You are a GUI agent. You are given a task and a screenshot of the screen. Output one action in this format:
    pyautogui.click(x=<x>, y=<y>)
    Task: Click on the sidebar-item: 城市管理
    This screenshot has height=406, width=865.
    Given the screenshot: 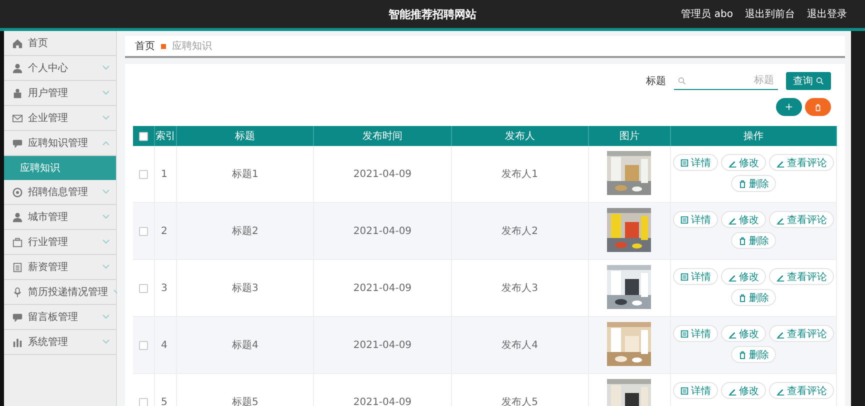 What is the action you would take?
    pyautogui.click(x=60, y=217)
    